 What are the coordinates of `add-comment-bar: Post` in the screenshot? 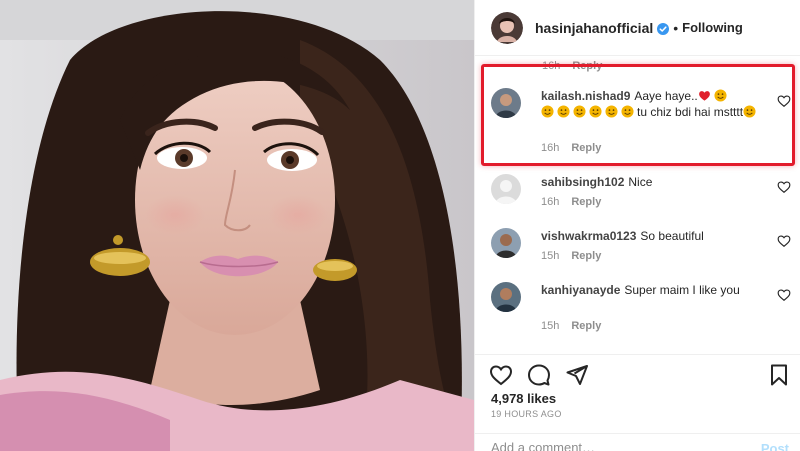 It's located at (637, 442).